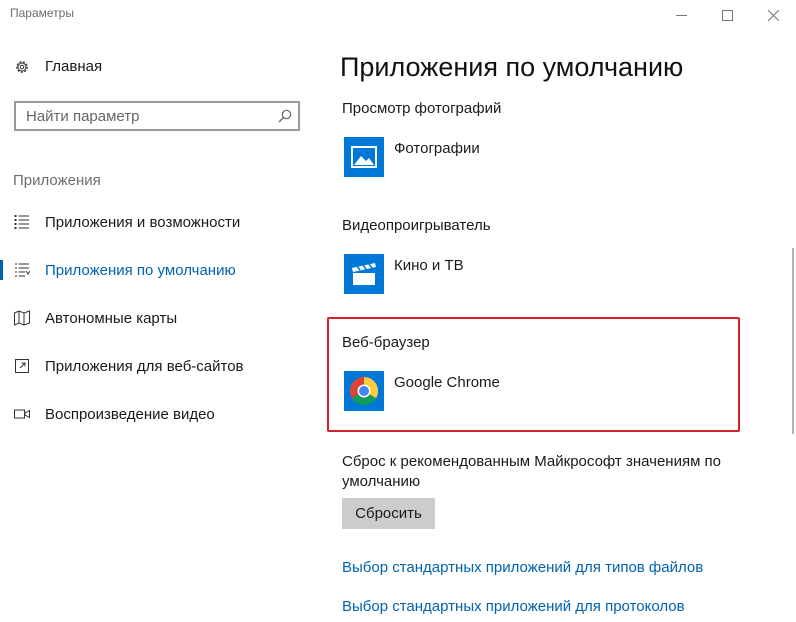  I want to click on sidebar-item-offline-maps: Автономные карты, so click(160, 318).